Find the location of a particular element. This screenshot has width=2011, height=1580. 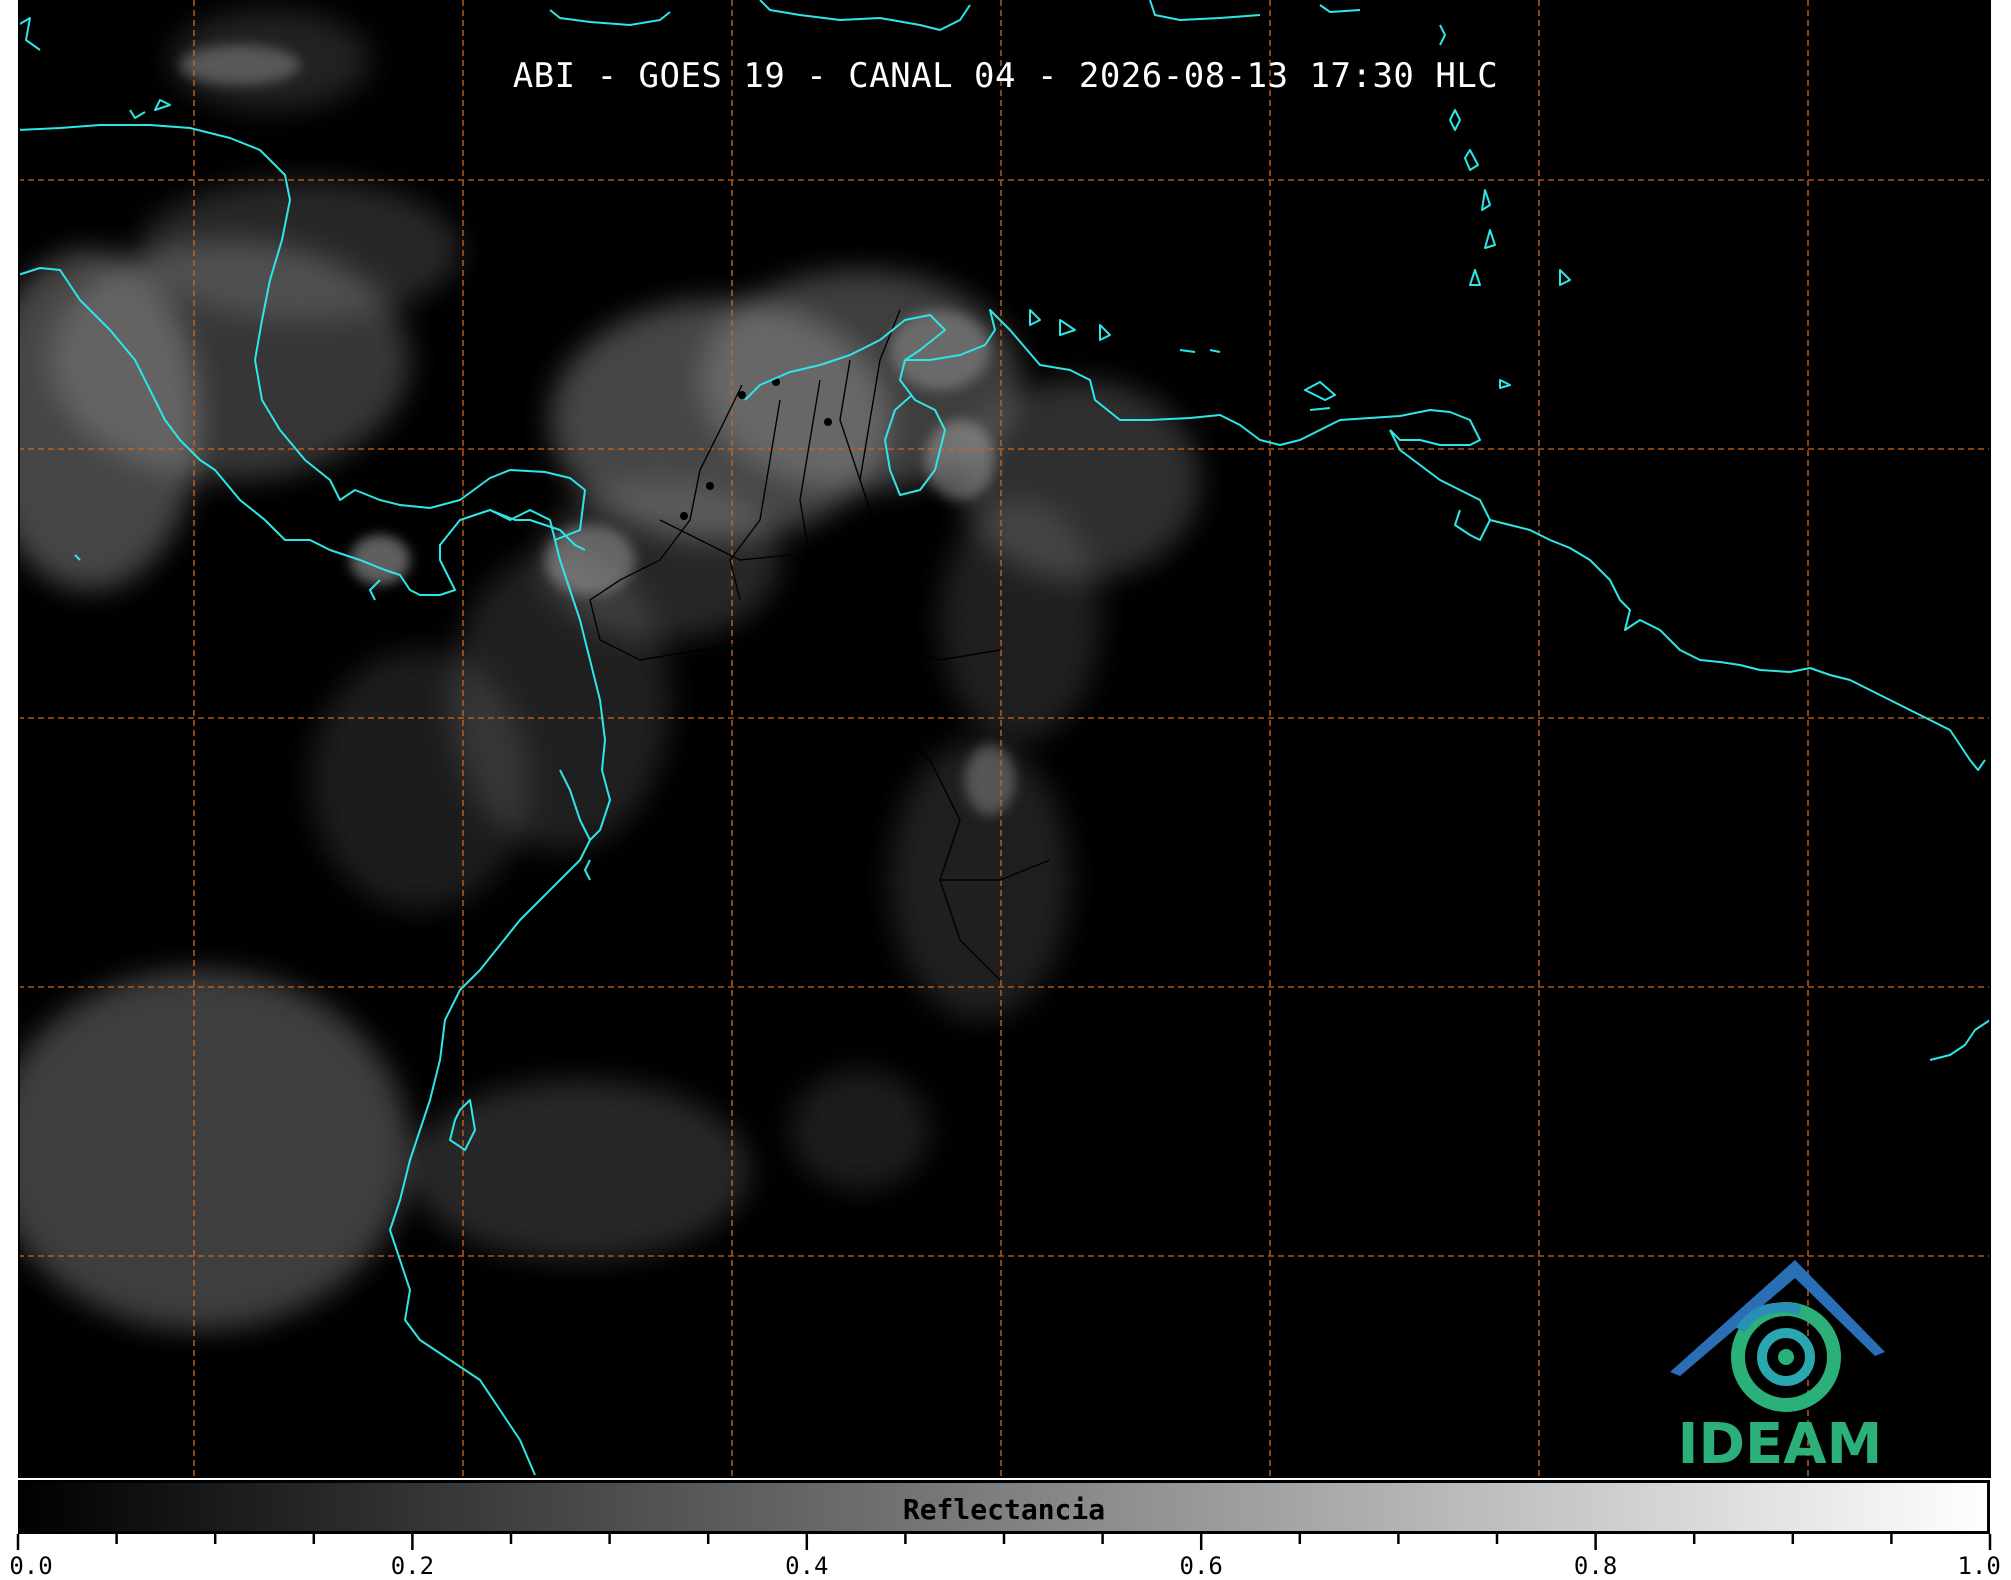

colorbar: Reflectancia is located at coordinates (1004, 1507).